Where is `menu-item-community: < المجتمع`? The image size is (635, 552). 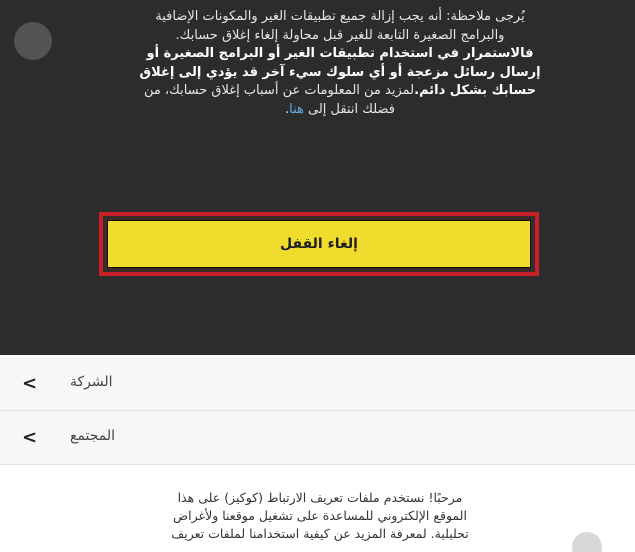
menu-item-community: < المجتمع is located at coordinates (317, 438).